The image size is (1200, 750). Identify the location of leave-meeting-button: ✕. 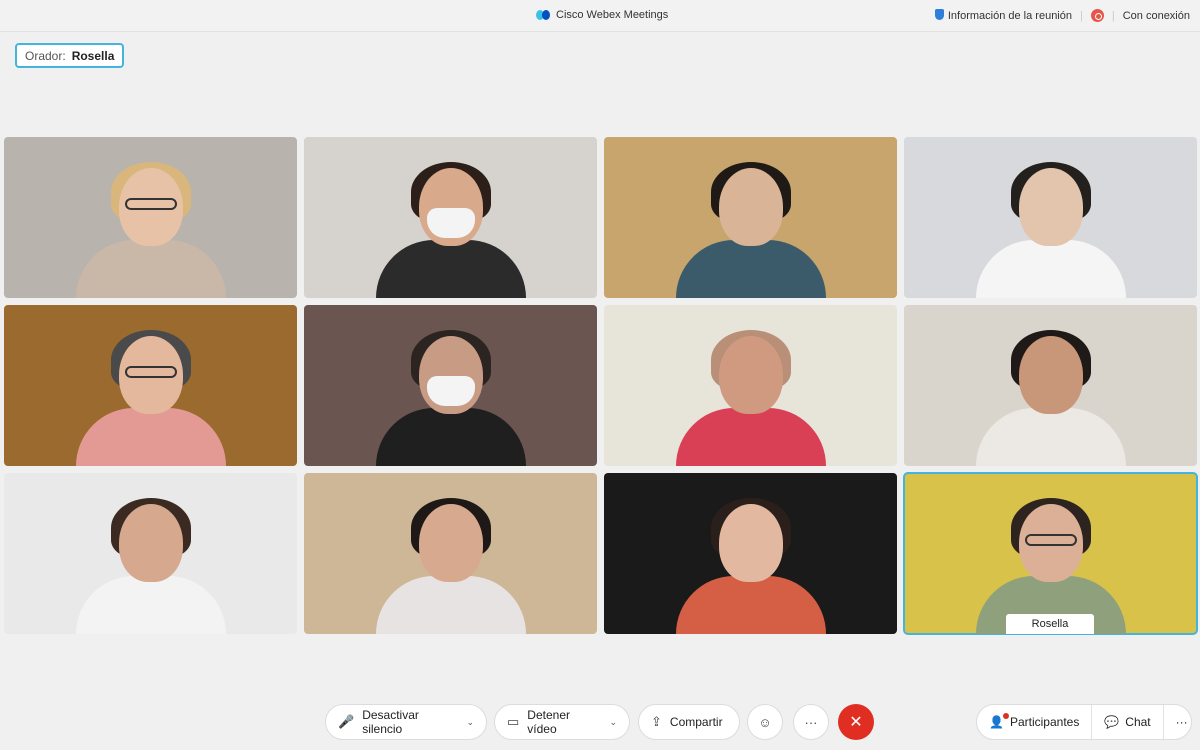
(856, 722).